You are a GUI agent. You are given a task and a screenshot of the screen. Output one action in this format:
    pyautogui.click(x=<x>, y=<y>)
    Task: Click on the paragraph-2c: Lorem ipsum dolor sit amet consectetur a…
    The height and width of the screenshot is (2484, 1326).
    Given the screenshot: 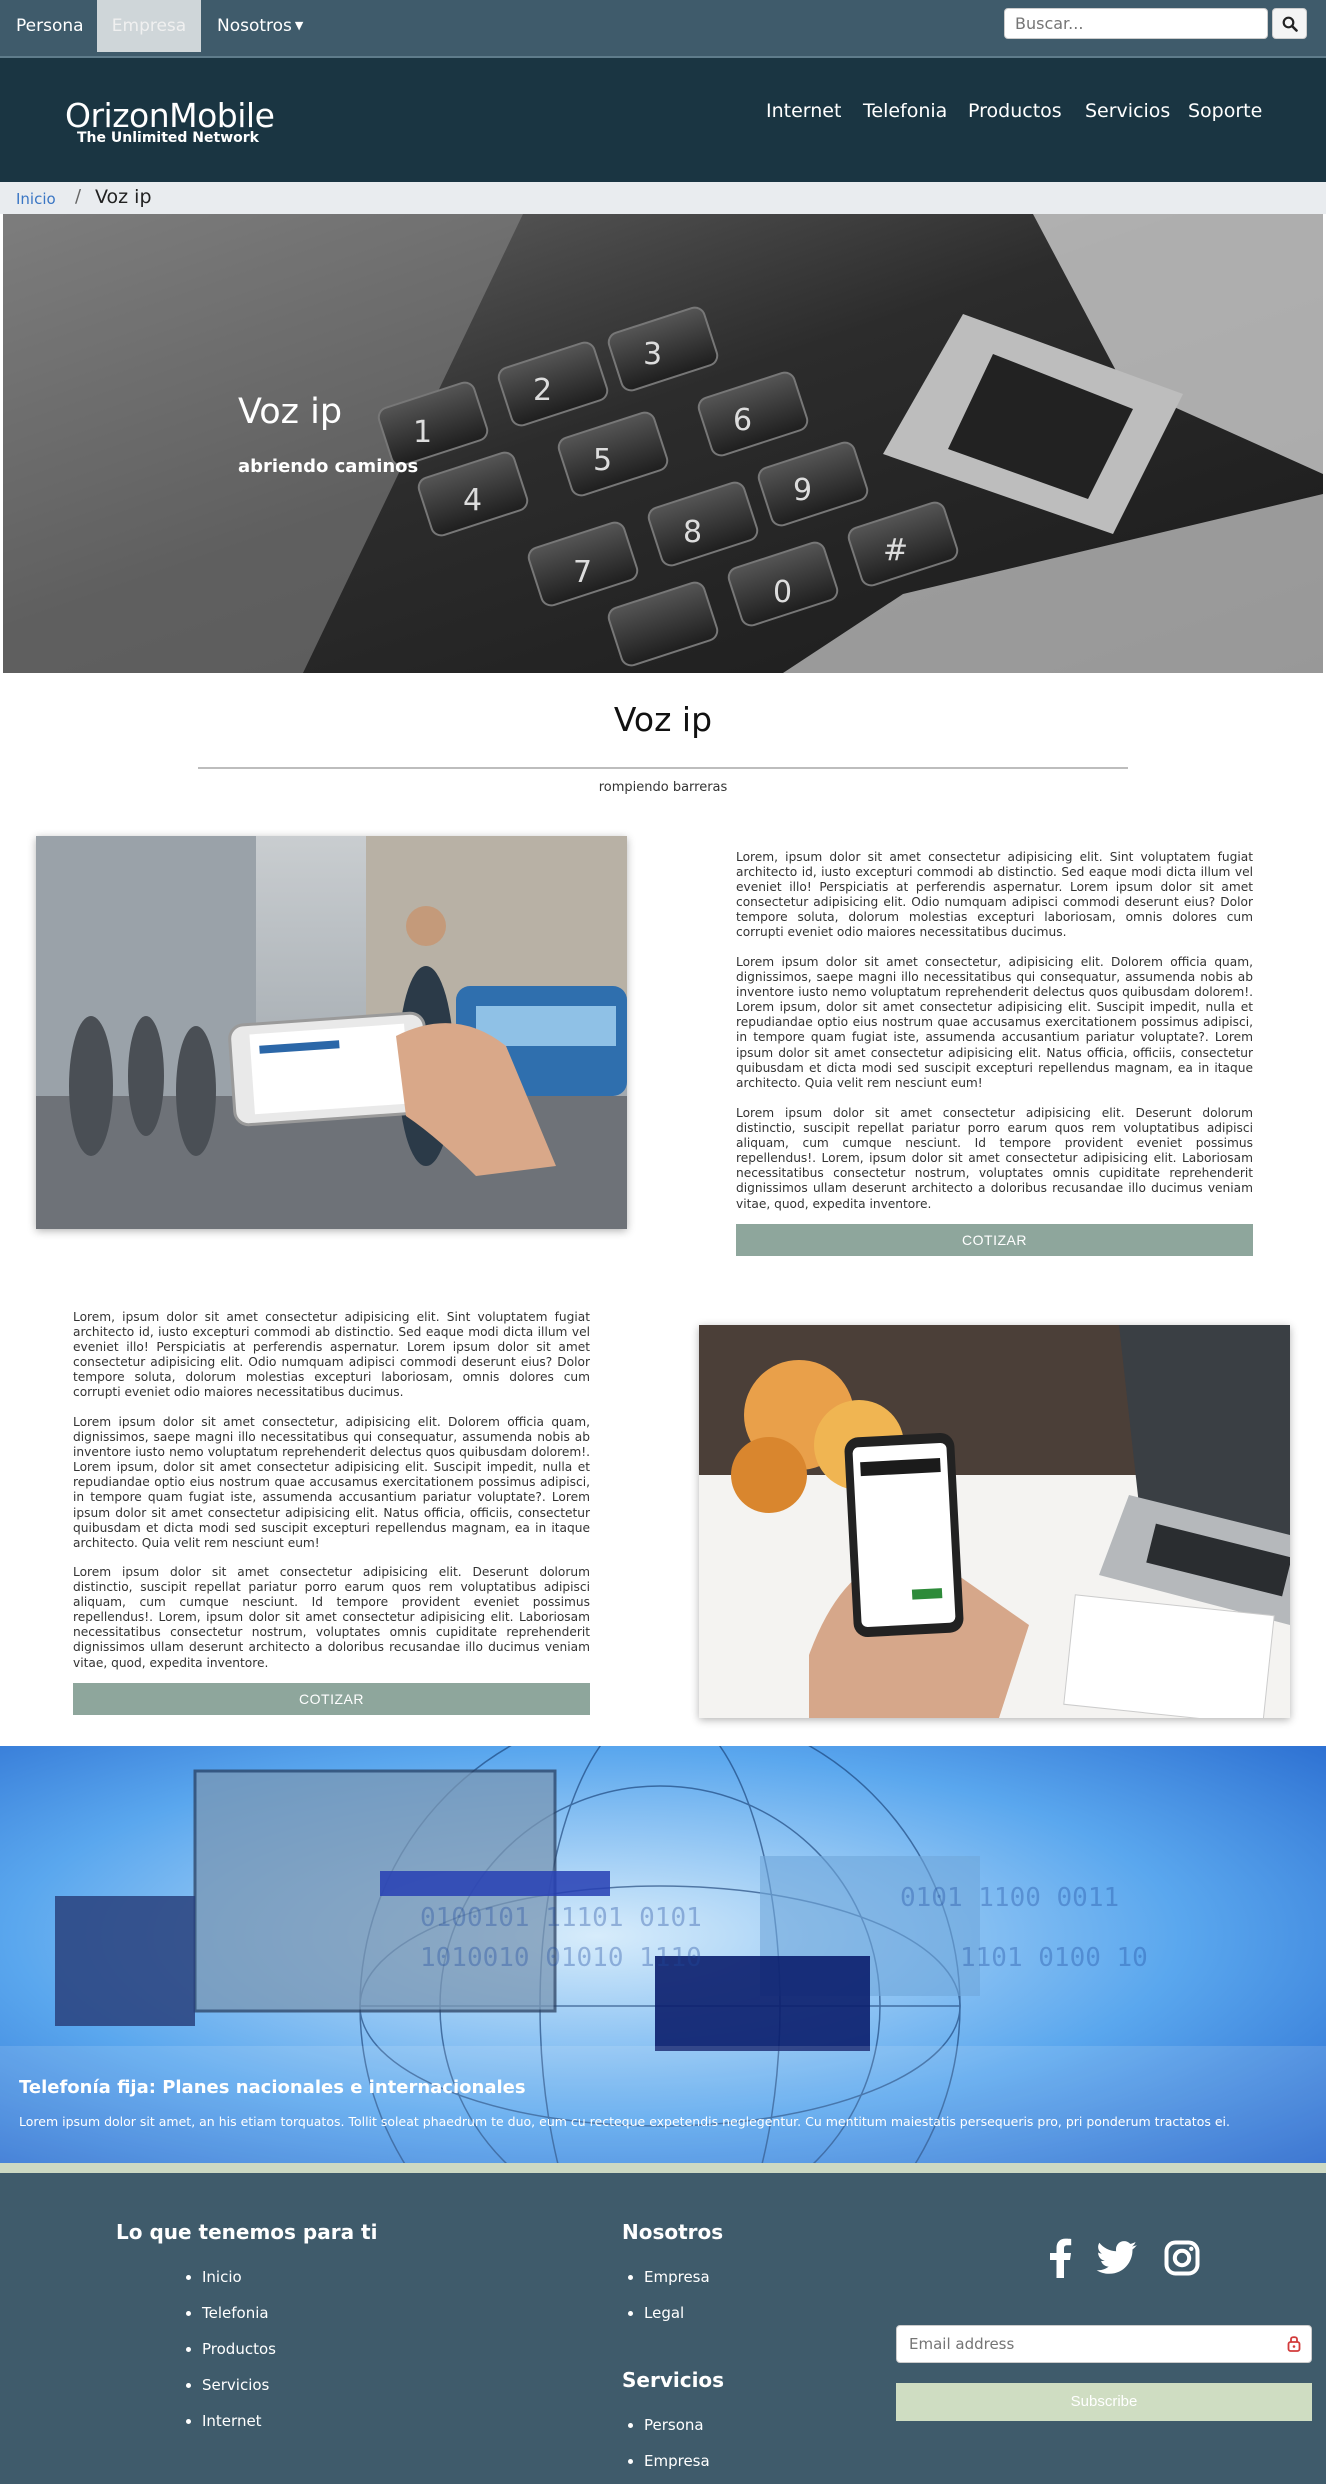 What is the action you would take?
    pyautogui.click(x=331, y=1617)
    